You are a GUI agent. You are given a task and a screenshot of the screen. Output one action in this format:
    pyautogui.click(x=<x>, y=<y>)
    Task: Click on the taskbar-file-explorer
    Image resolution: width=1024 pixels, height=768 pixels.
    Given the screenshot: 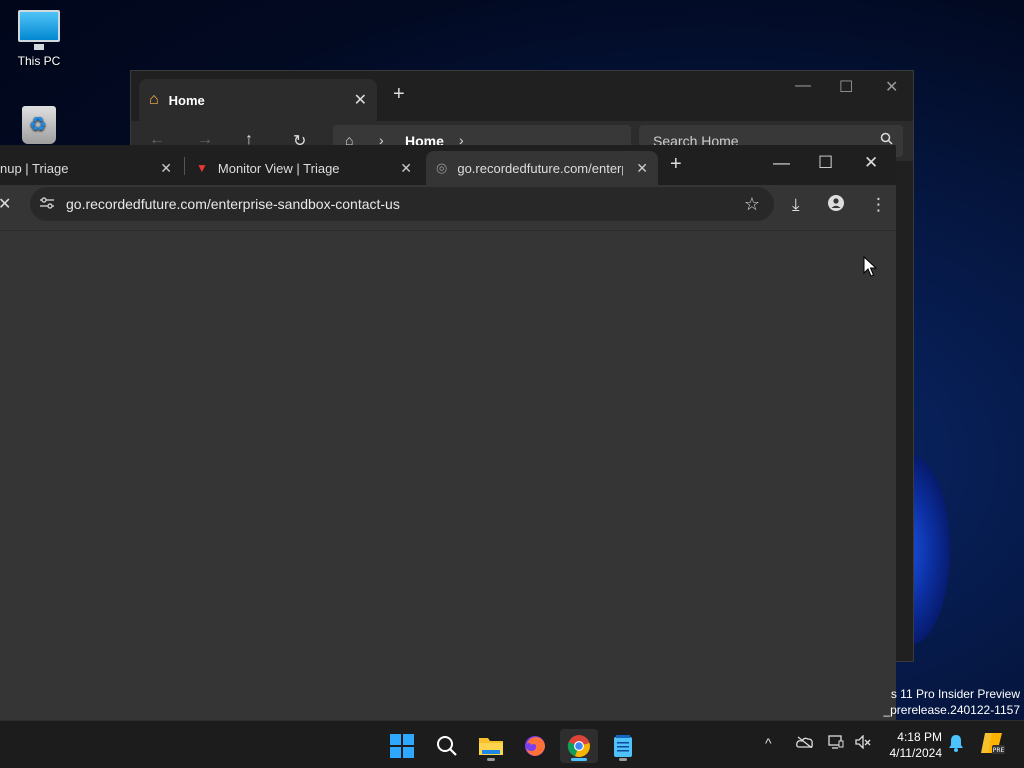 What is the action you would take?
    pyautogui.click(x=491, y=746)
    